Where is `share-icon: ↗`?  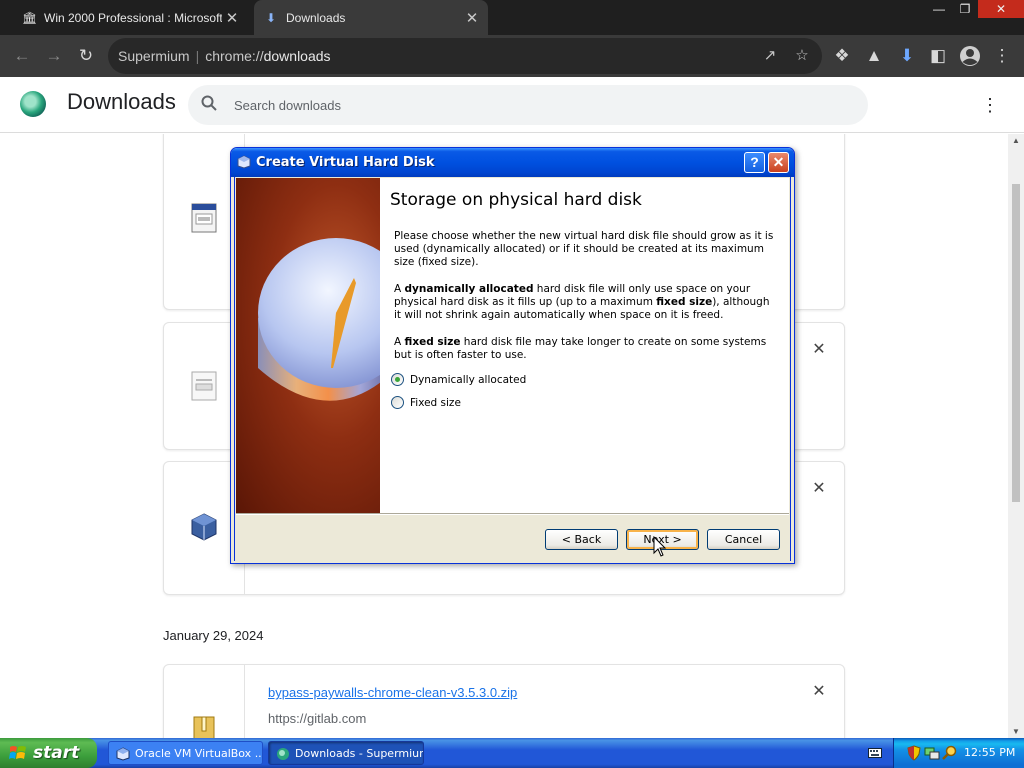 share-icon: ↗ is located at coordinates (770, 56).